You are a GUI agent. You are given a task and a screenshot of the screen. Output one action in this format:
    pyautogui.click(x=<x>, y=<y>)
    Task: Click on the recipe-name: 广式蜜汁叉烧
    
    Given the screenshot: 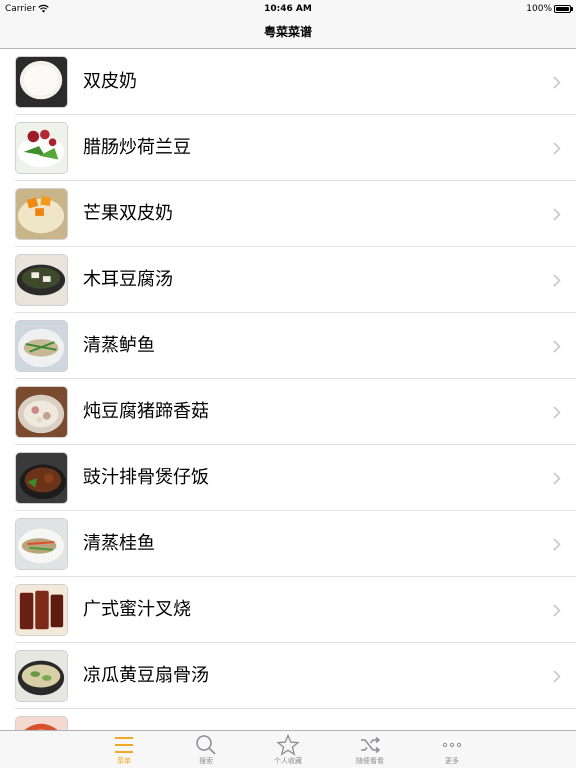 What is the action you would take?
    pyautogui.click(x=137, y=609)
    